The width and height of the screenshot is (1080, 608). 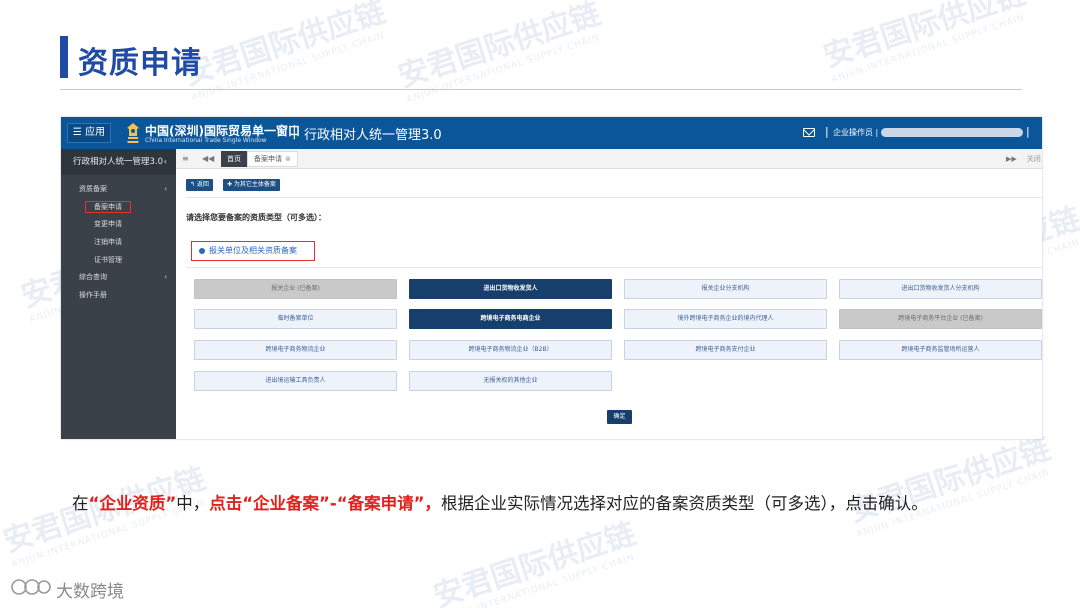 I want to click on user-name-redacted, so click(x=952, y=132).